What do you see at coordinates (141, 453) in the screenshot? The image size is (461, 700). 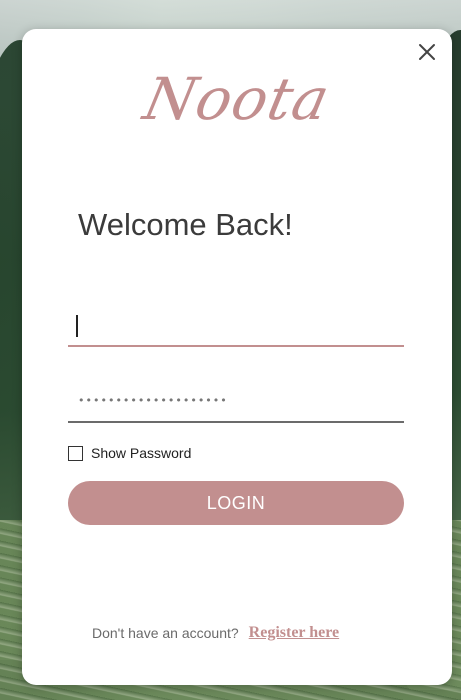 I see `show-password-label: Show Password` at bounding box center [141, 453].